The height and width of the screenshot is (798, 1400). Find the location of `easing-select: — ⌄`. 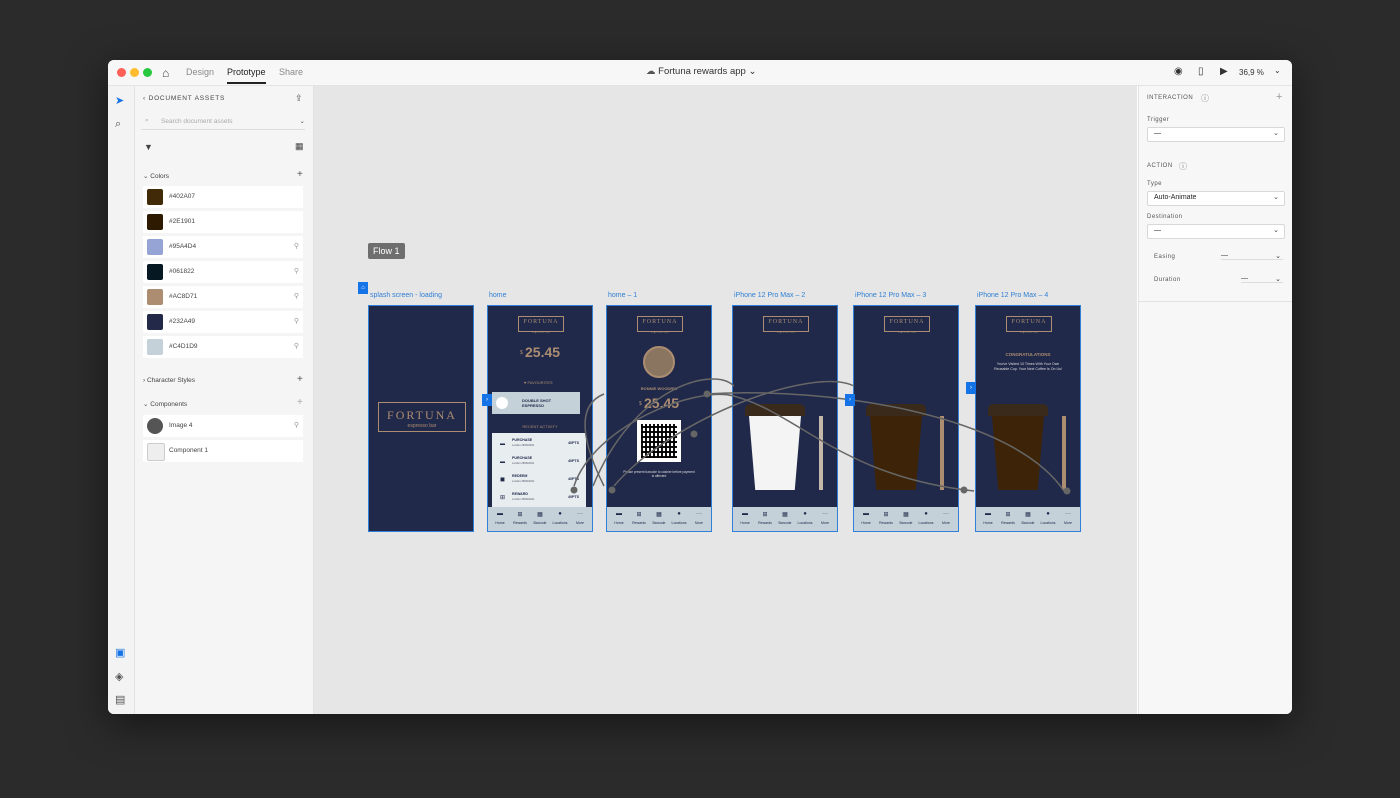

easing-select: — ⌄ is located at coordinates (1252, 256).